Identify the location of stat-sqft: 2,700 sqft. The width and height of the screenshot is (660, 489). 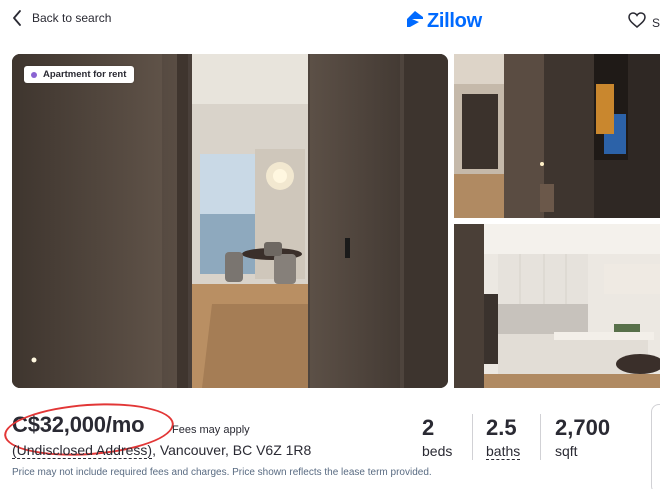
(583, 437).